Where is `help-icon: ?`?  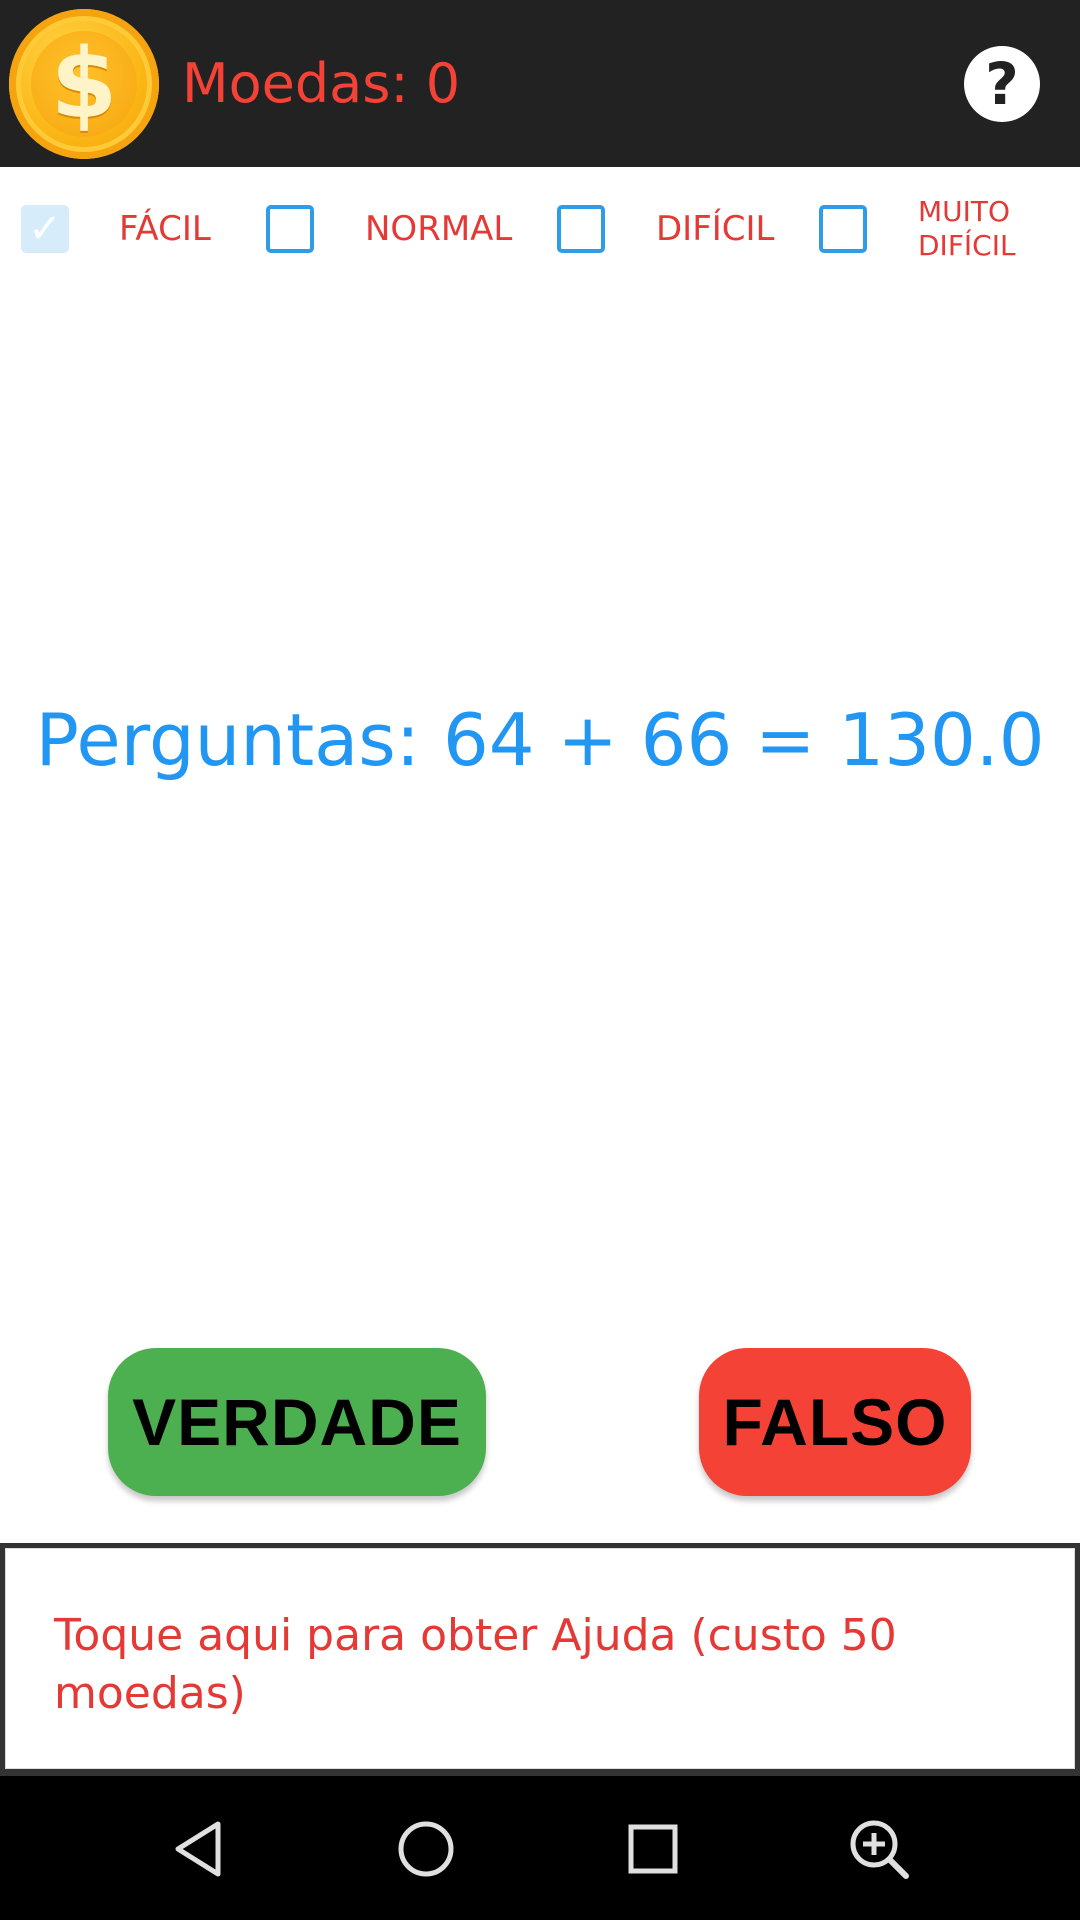 help-icon: ? is located at coordinates (1002, 84).